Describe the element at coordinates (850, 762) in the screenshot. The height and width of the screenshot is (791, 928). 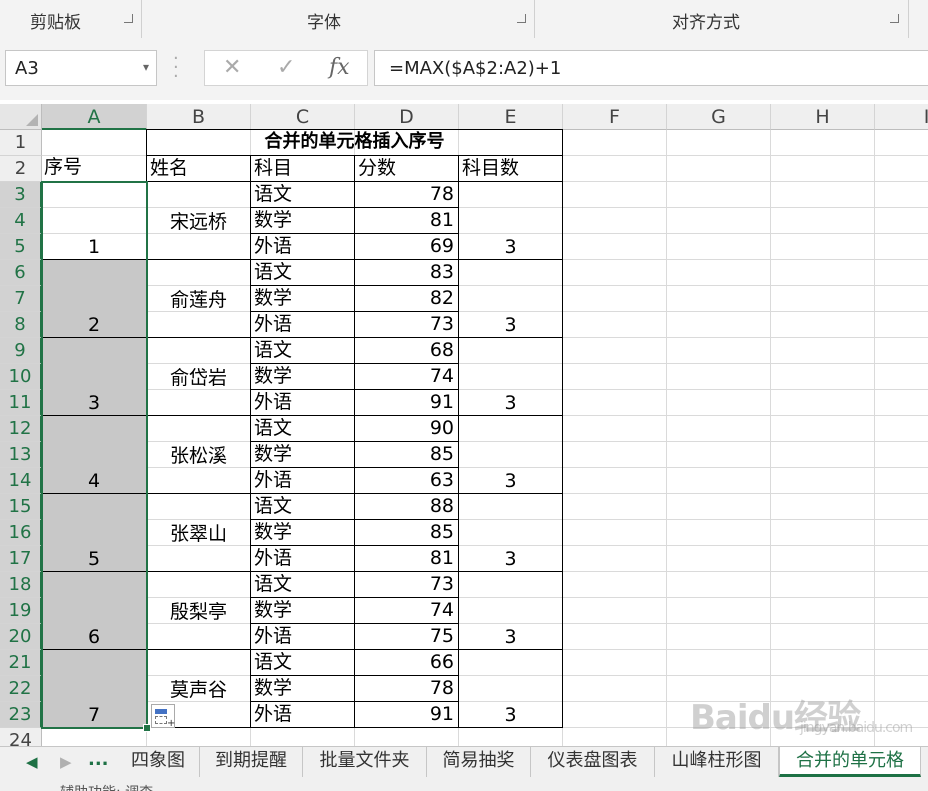
I see `sheet-tab: 合并的单元格` at that location.